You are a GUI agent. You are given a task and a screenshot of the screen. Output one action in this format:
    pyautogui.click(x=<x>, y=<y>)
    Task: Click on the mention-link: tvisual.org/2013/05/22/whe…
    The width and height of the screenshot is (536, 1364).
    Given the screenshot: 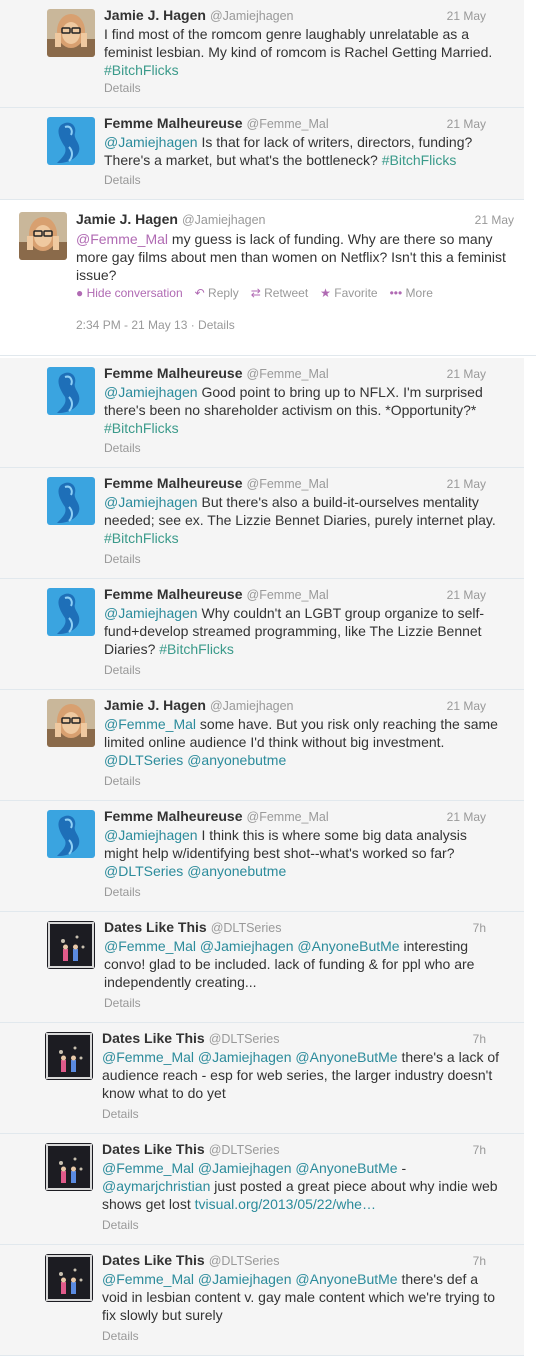 What is the action you would take?
    pyautogui.click(x=285, y=1204)
    